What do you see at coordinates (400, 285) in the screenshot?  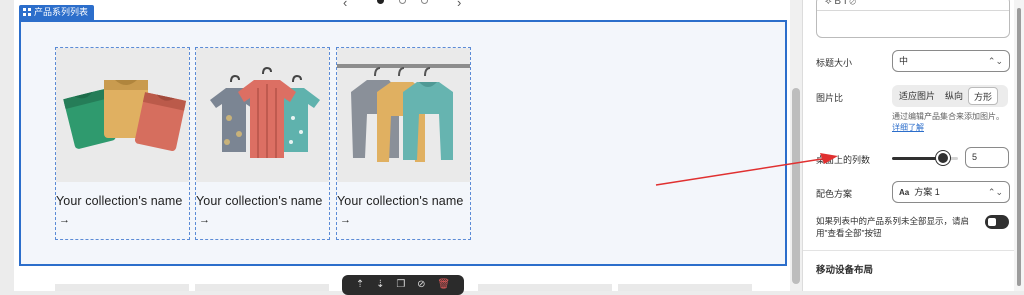 I see `duplicate-icon: ❐` at bounding box center [400, 285].